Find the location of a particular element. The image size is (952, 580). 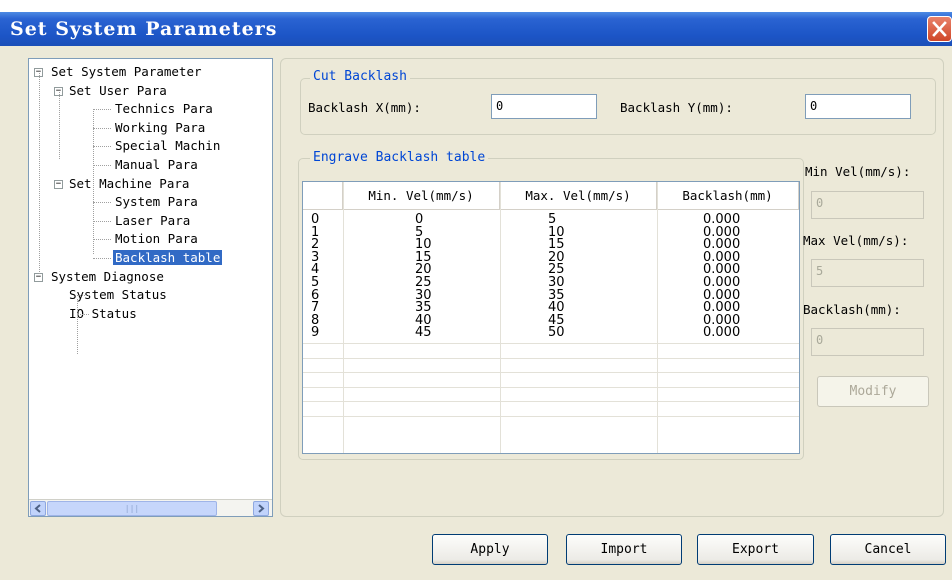

tree-item-label: Manual Para is located at coordinates (156, 164).